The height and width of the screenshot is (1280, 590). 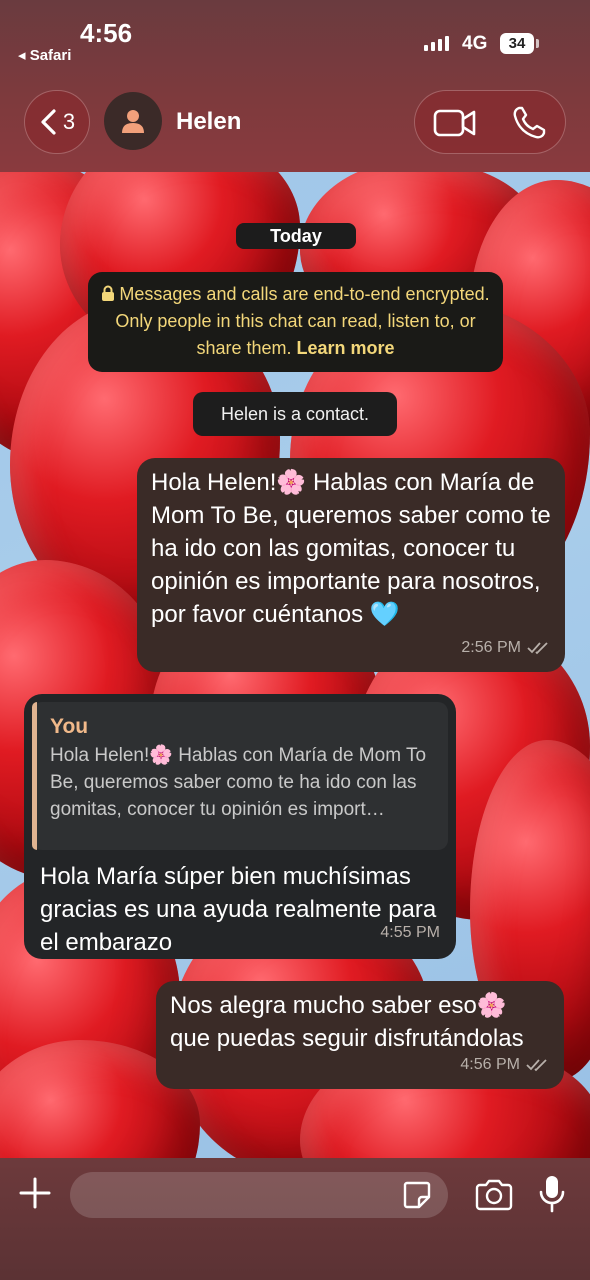 What do you see at coordinates (517, 43) in the screenshot?
I see `battery-icon: 34` at bounding box center [517, 43].